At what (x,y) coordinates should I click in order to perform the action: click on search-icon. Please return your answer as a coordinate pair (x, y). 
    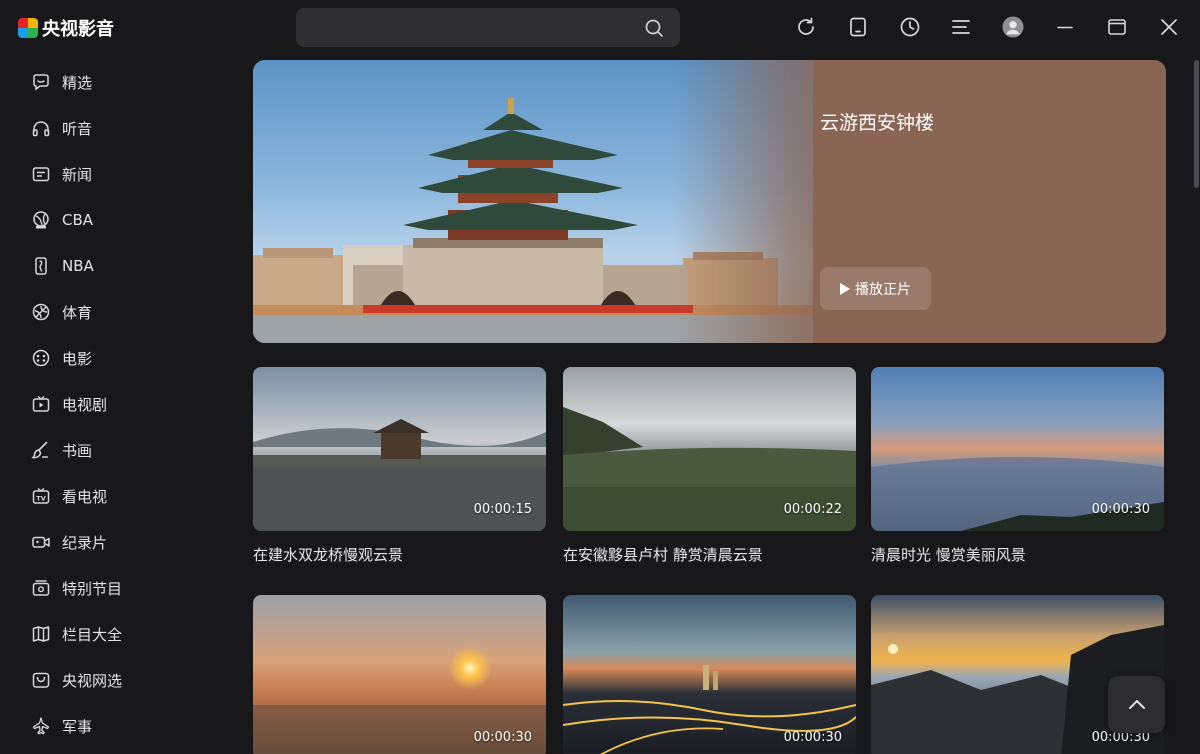
    Looking at the image, I should click on (654, 28).